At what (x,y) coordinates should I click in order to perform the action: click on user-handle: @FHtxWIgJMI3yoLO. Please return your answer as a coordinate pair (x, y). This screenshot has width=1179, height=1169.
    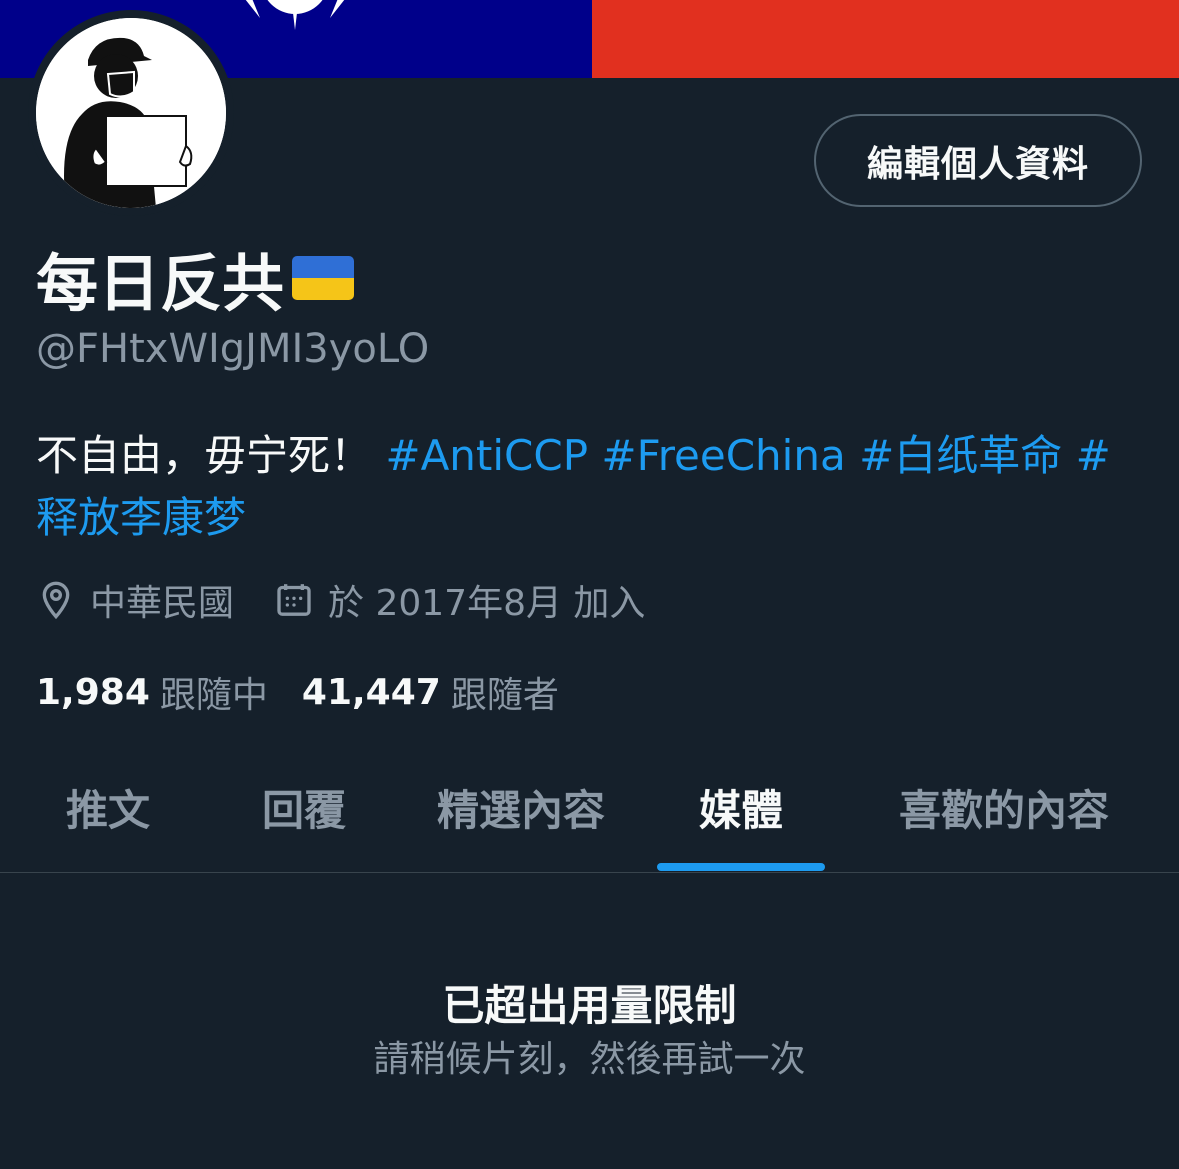
    Looking at the image, I should click on (233, 349).